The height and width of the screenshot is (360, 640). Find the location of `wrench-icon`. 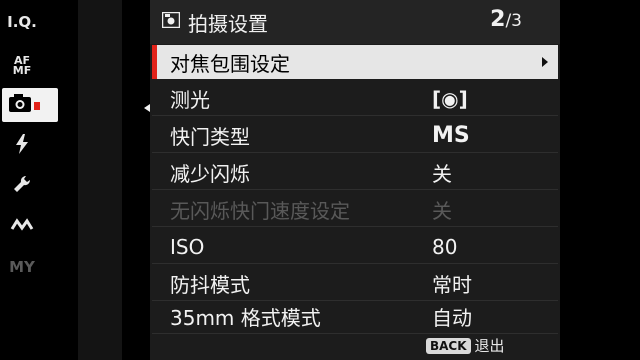

wrench-icon is located at coordinates (22, 186).